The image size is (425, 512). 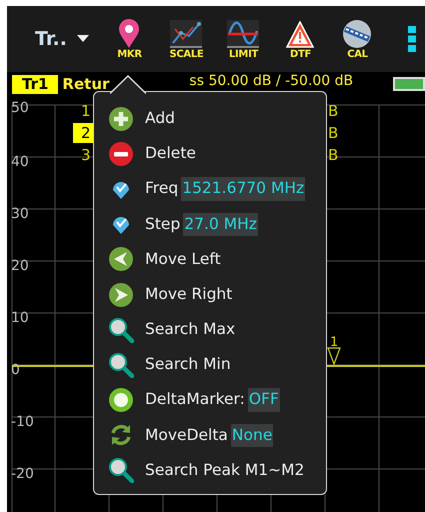 I want to click on calibration-kit-icon, so click(x=357, y=34).